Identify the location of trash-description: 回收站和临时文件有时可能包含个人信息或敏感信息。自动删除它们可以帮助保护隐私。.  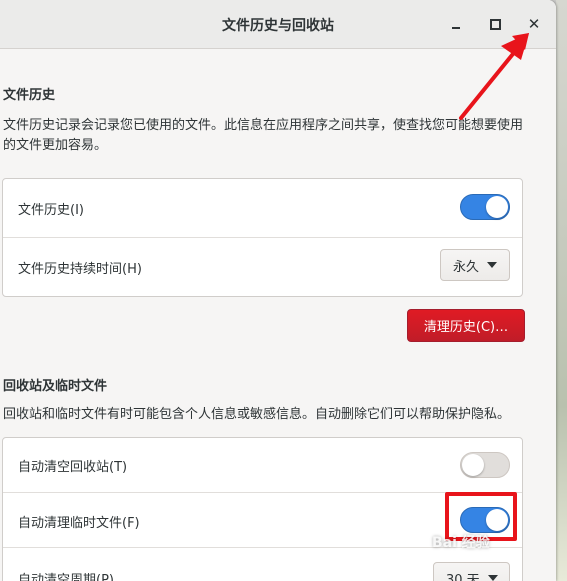
(257, 414).